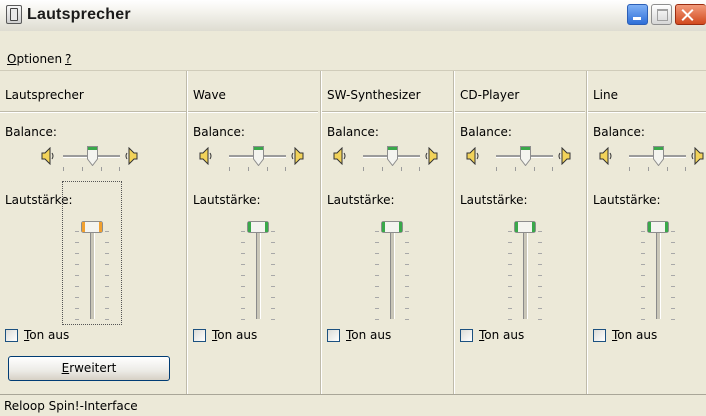  I want to click on channel-name: Lautsprecher, so click(44, 95).